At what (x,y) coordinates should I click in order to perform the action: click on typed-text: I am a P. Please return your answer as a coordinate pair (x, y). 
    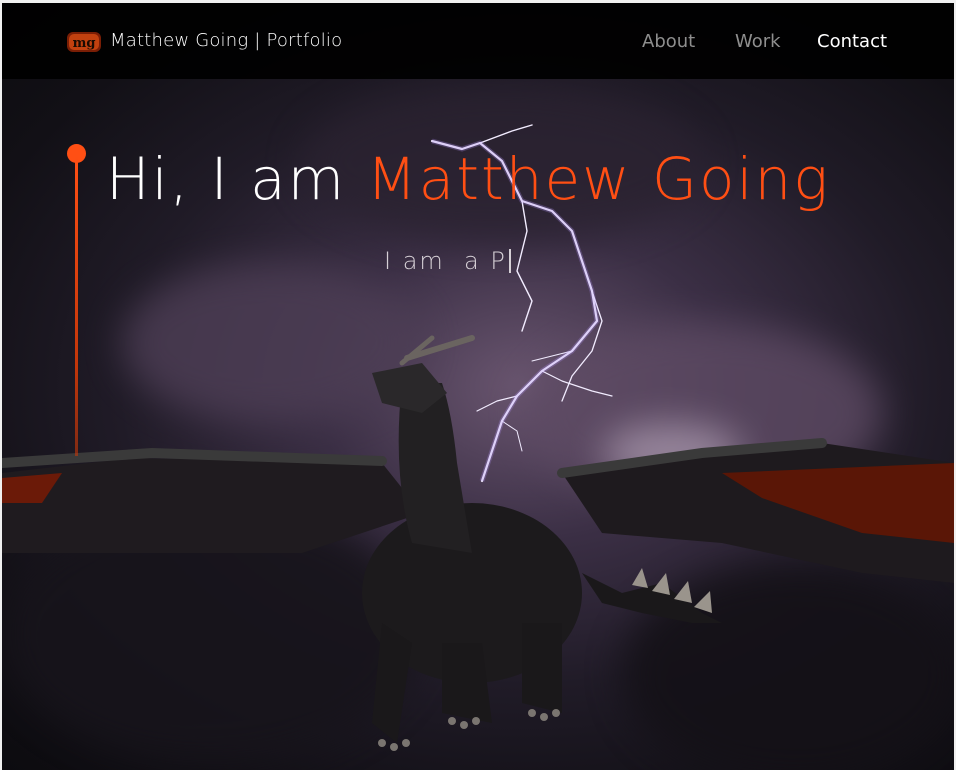
    Looking at the image, I should click on (445, 261).